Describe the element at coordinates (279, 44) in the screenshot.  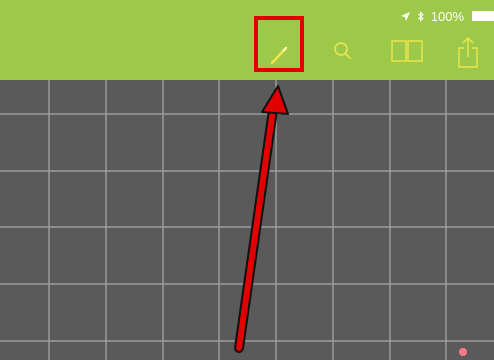
I see `edit-button-highlight` at that location.